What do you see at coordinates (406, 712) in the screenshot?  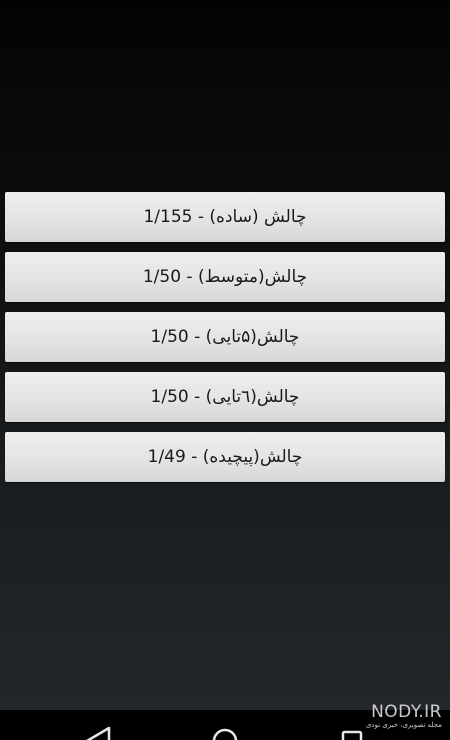 I see `watermark-brand: NODY.IR` at bounding box center [406, 712].